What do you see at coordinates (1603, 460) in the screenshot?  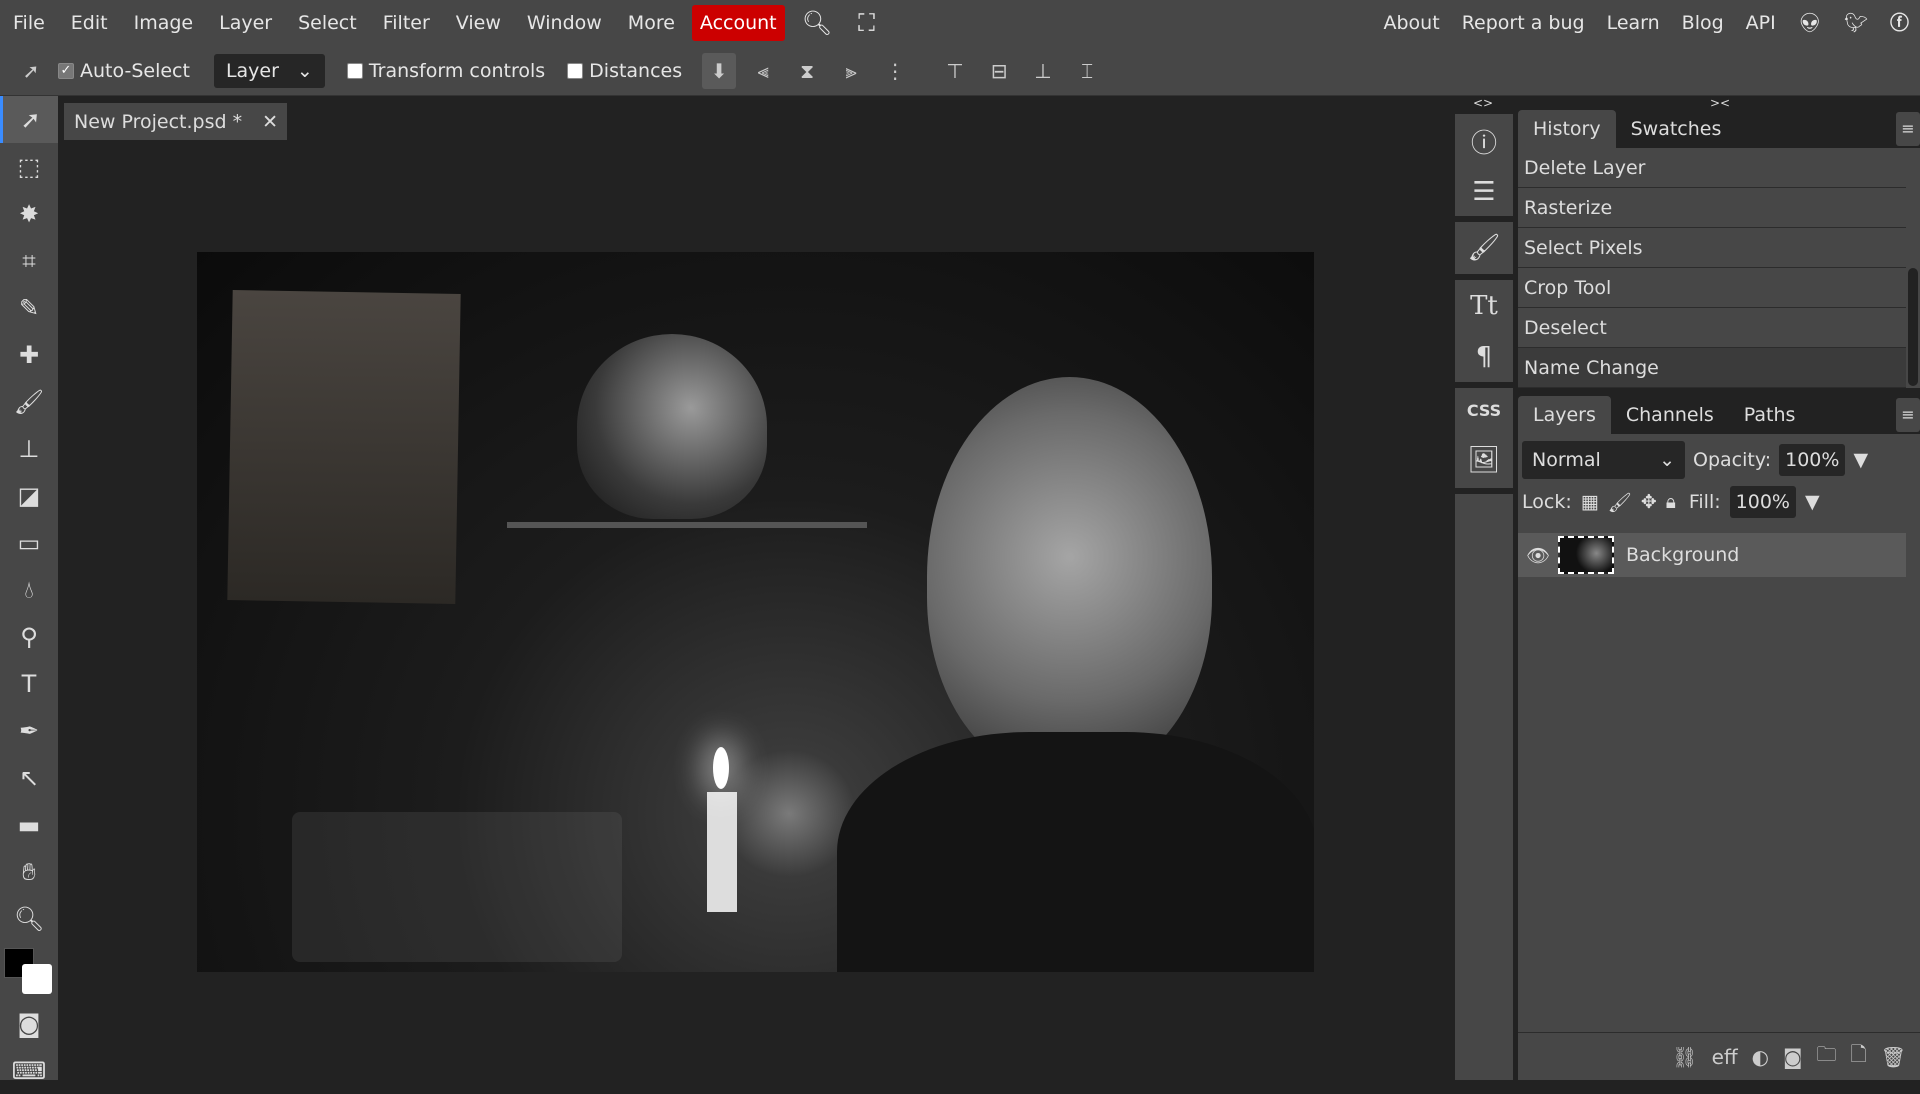 I see `blend-mode-select: Normal ⌄` at bounding box center [1603, 460].